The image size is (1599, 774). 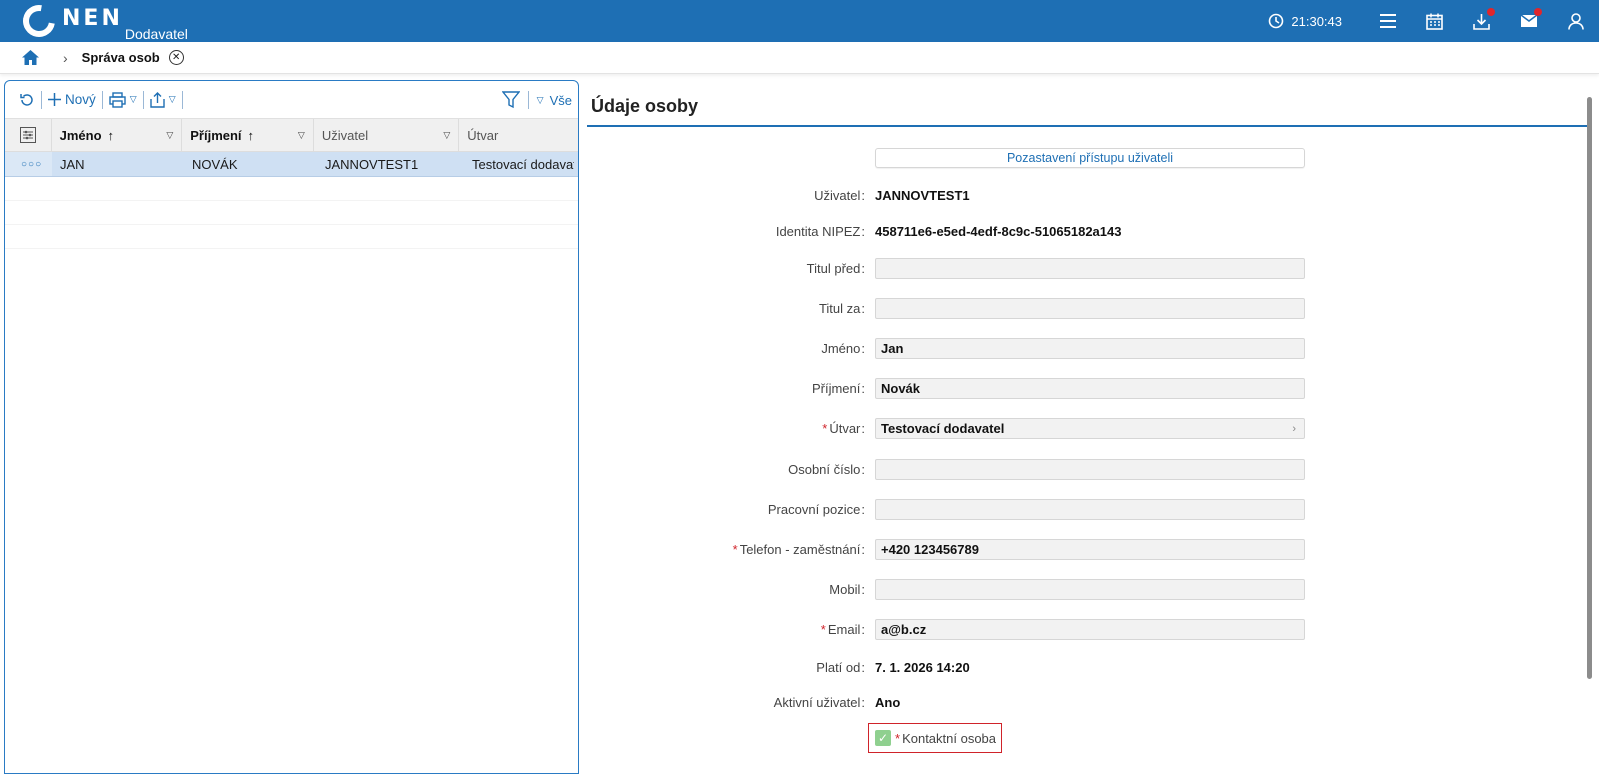 What do you see at coordinates (843, 428) in the screenshot?
I see `field-label: * Útvar:` at bounding box center [843, 428].